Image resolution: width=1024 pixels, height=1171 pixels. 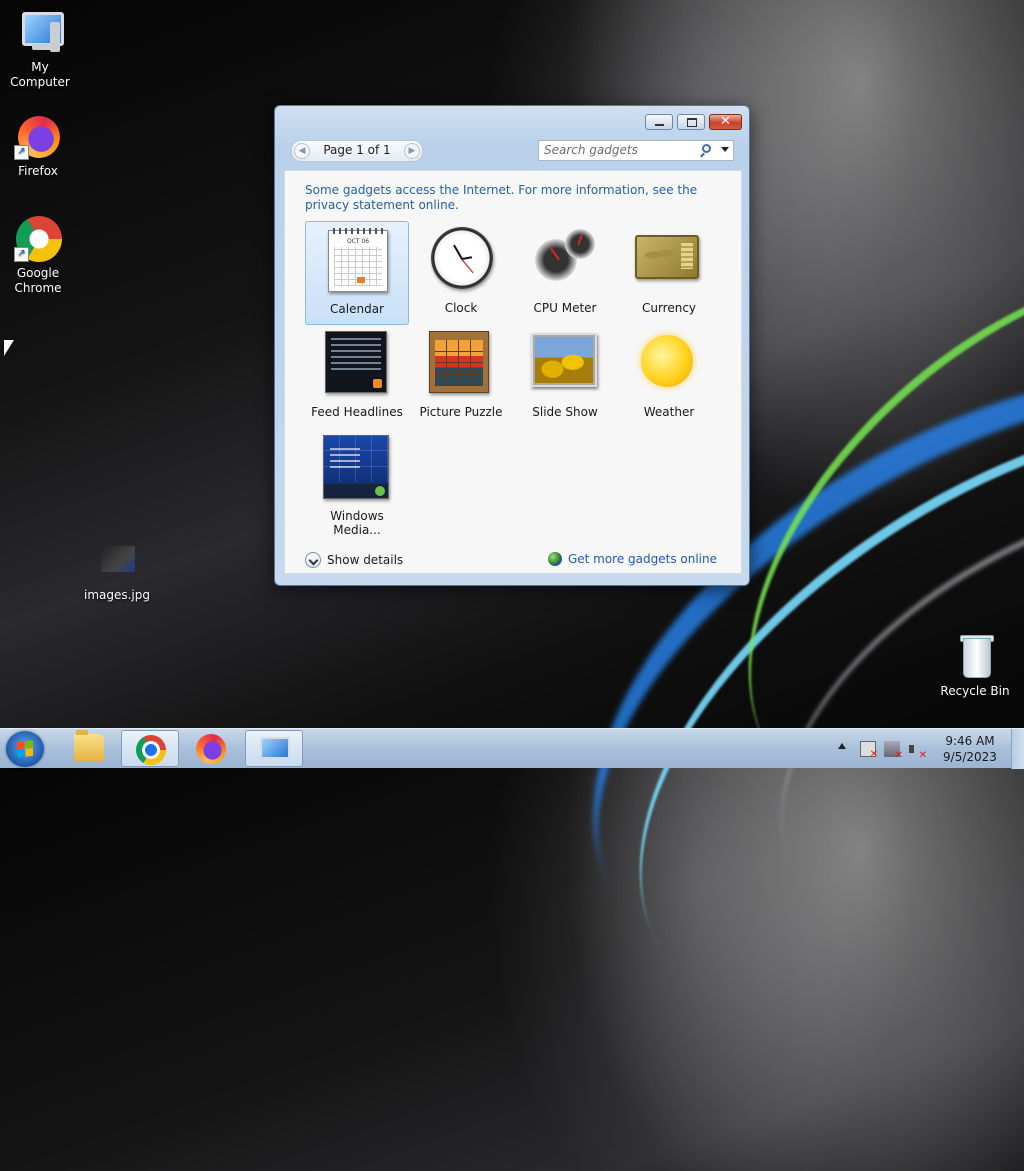 What do you see at coordinates (117, 560) in the screenshot?
I see `image-file-icon` at bounding box center [117, 560].